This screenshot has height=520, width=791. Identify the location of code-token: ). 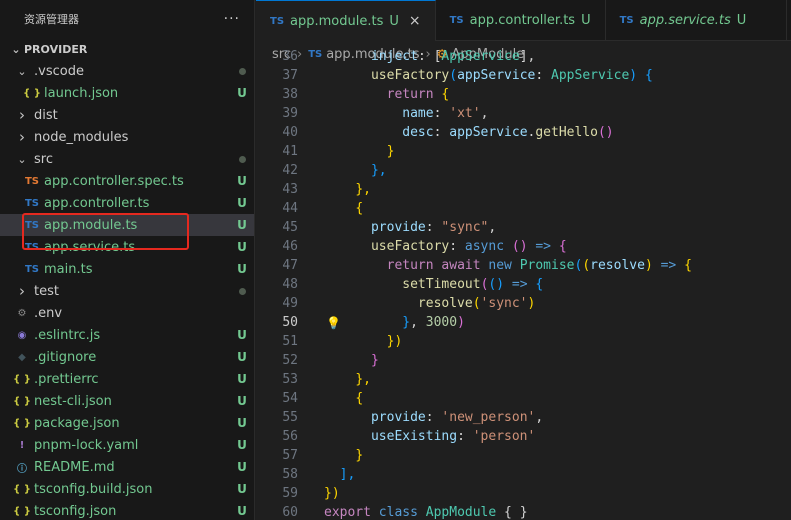
(461, 322).